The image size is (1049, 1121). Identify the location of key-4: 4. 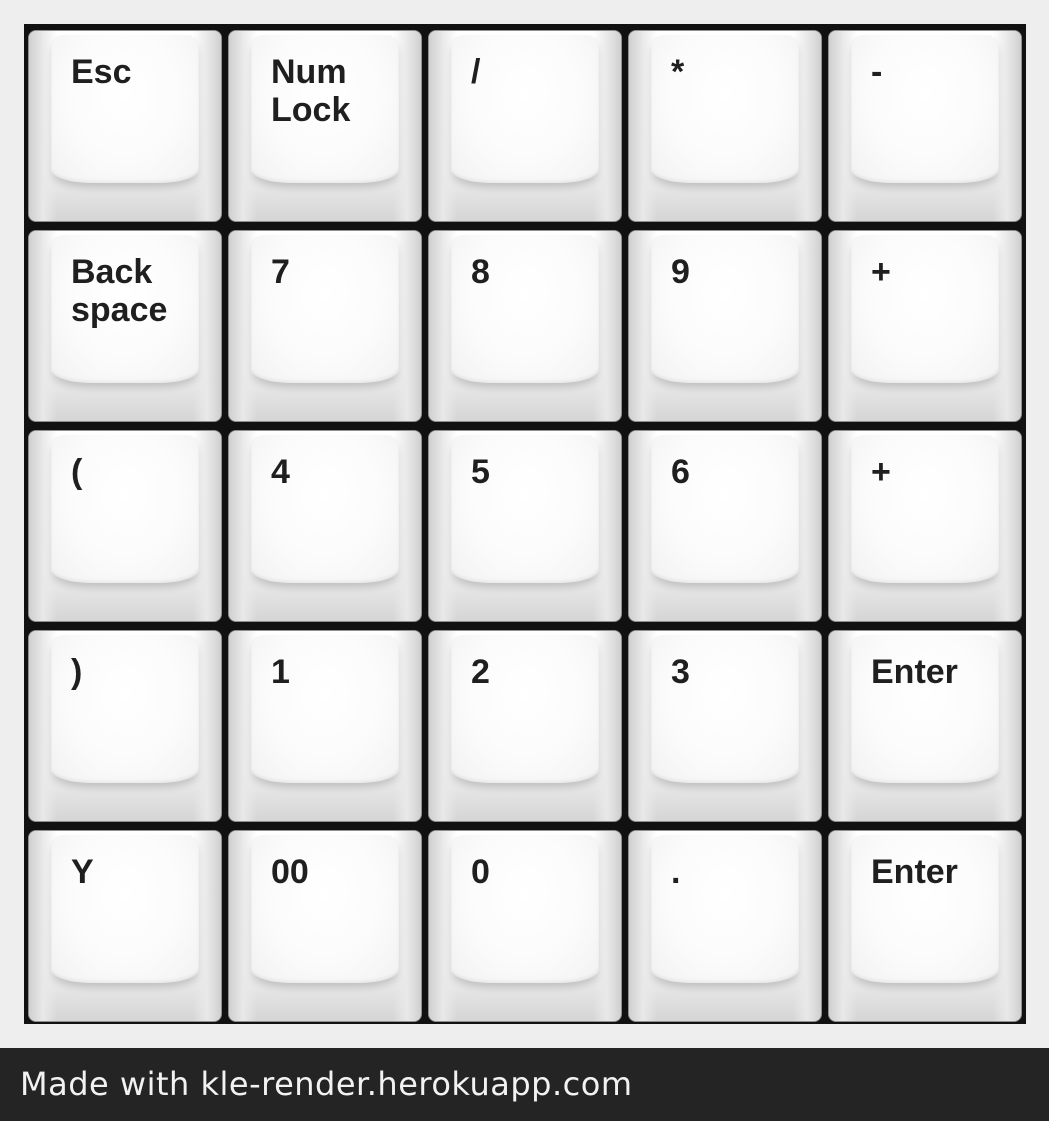
(325, 526).